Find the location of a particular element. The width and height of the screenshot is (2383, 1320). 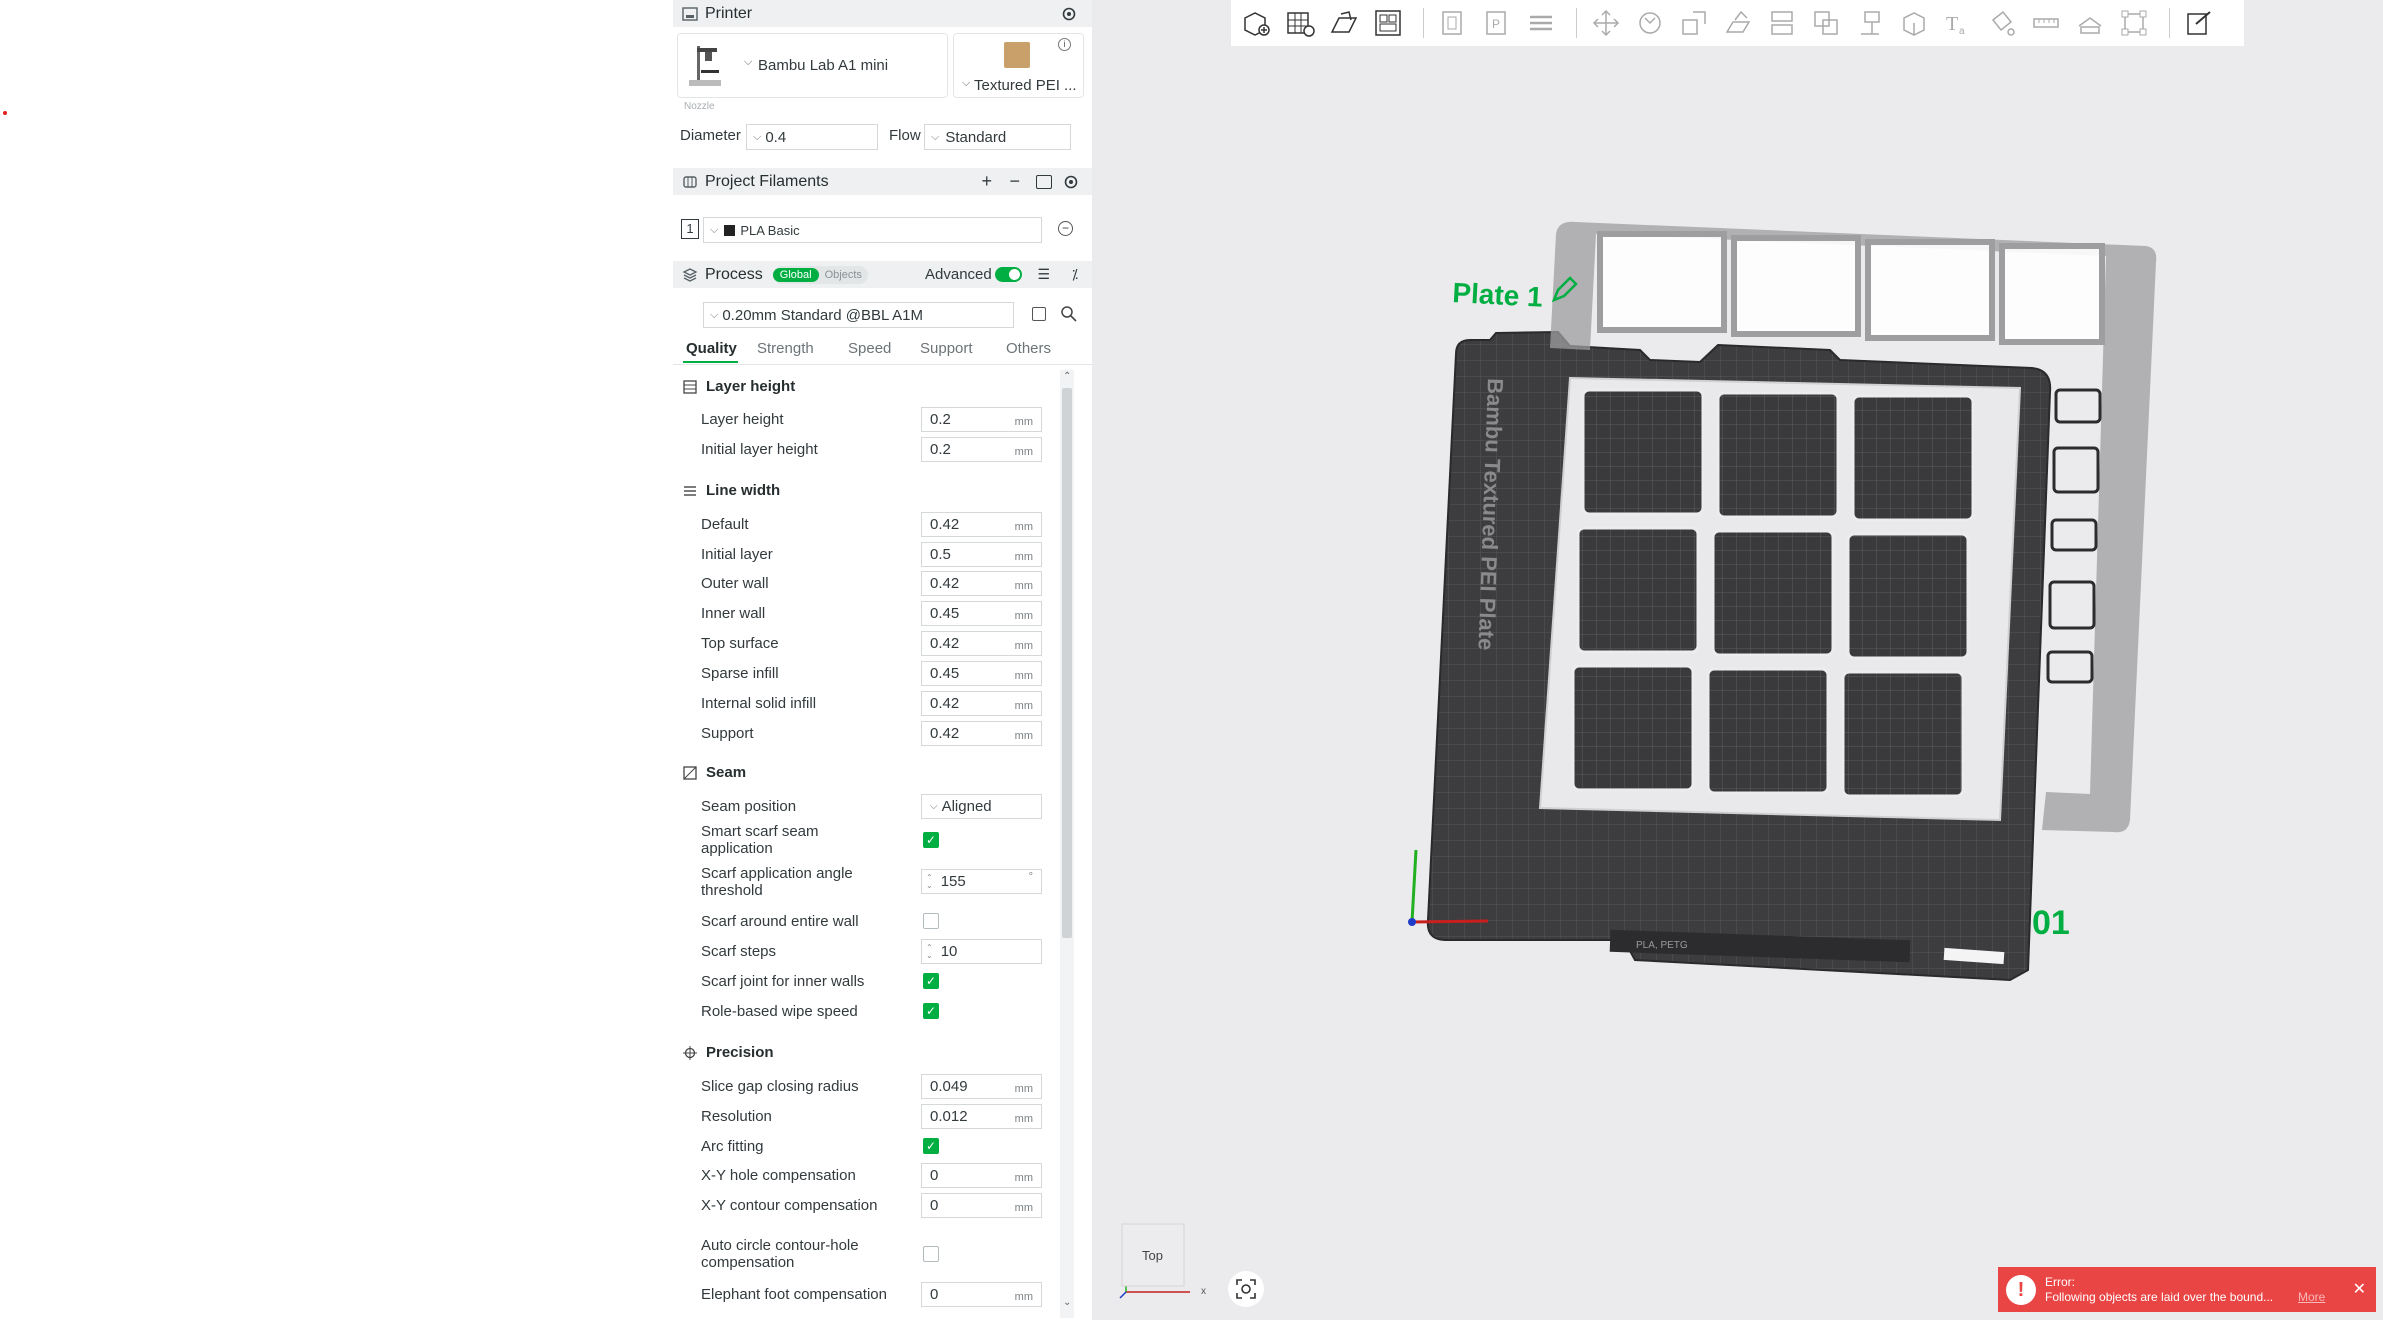

seam-position-select: ⌵ Aligned is located at coordinates (981, 806).